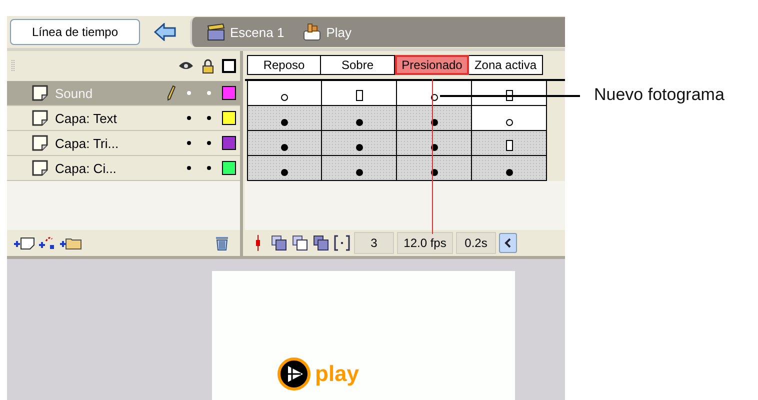 The height and width of the screenshot is (400, 758). What do you see at coordinates (358, 65) in the screenshot?
I see `frame-label: Sobre` at bounding box center [358, 65].